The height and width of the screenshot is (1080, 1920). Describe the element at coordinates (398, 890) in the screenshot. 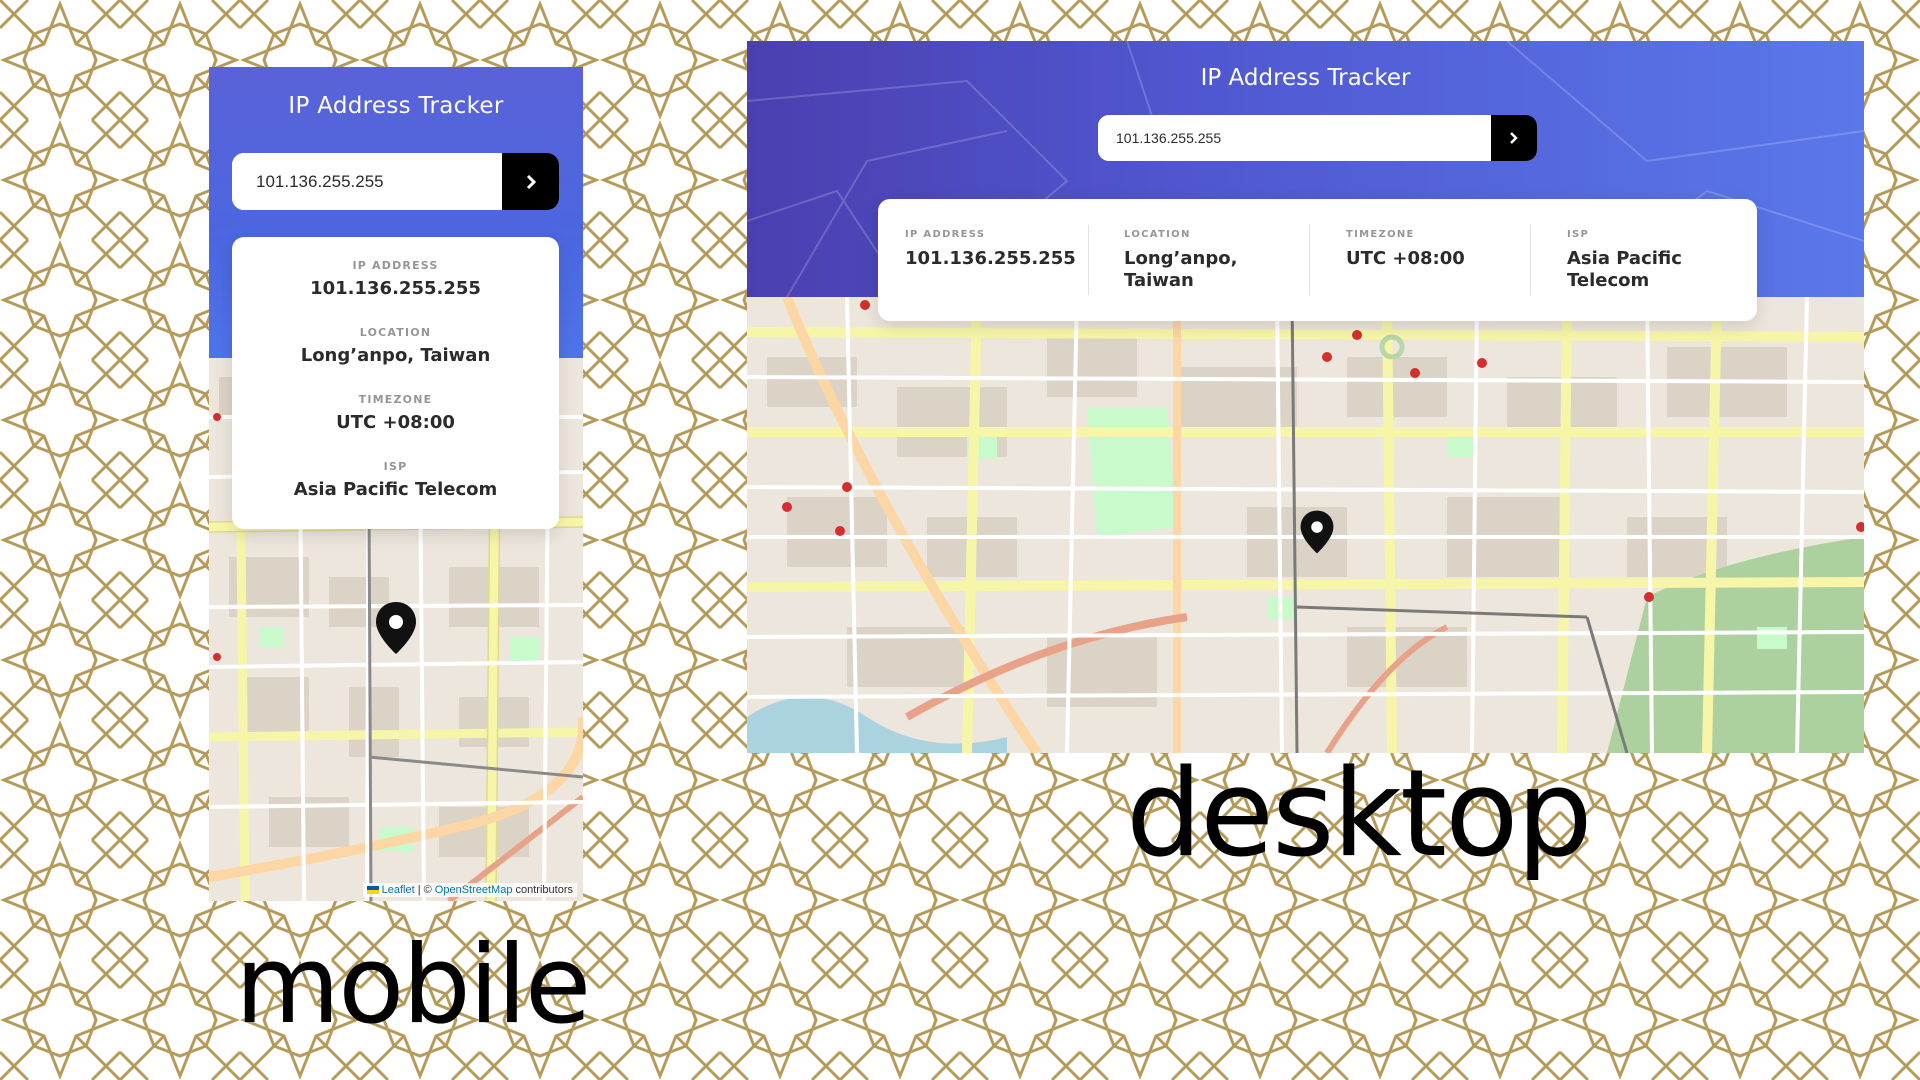

I see `leaflet-link: Leaflet` at that location.